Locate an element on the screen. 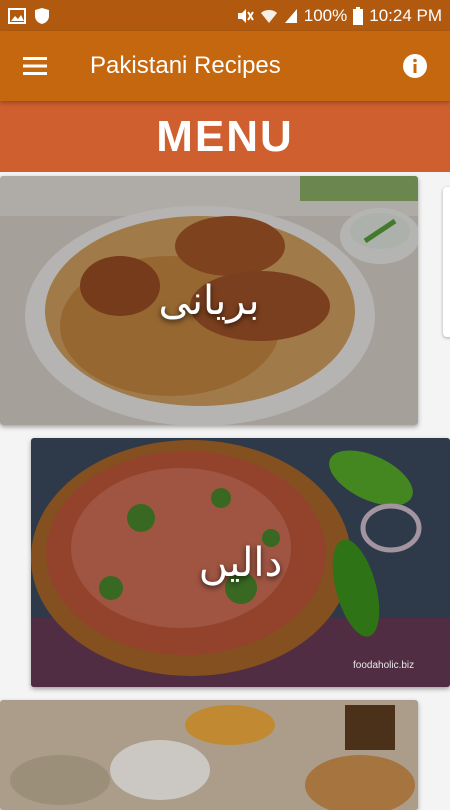 The height and width of the screenshot is (810, 450). menu-title: MENU is located at coordinates (225, 136).